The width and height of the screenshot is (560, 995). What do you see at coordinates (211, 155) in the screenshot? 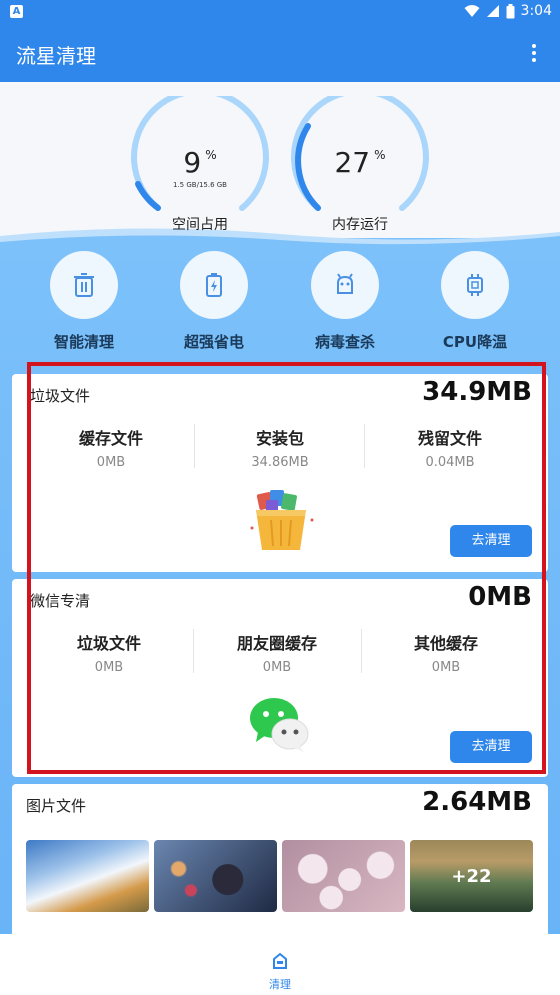
I see `storage-gauge-unit: %` at bounding box center [211, 155].